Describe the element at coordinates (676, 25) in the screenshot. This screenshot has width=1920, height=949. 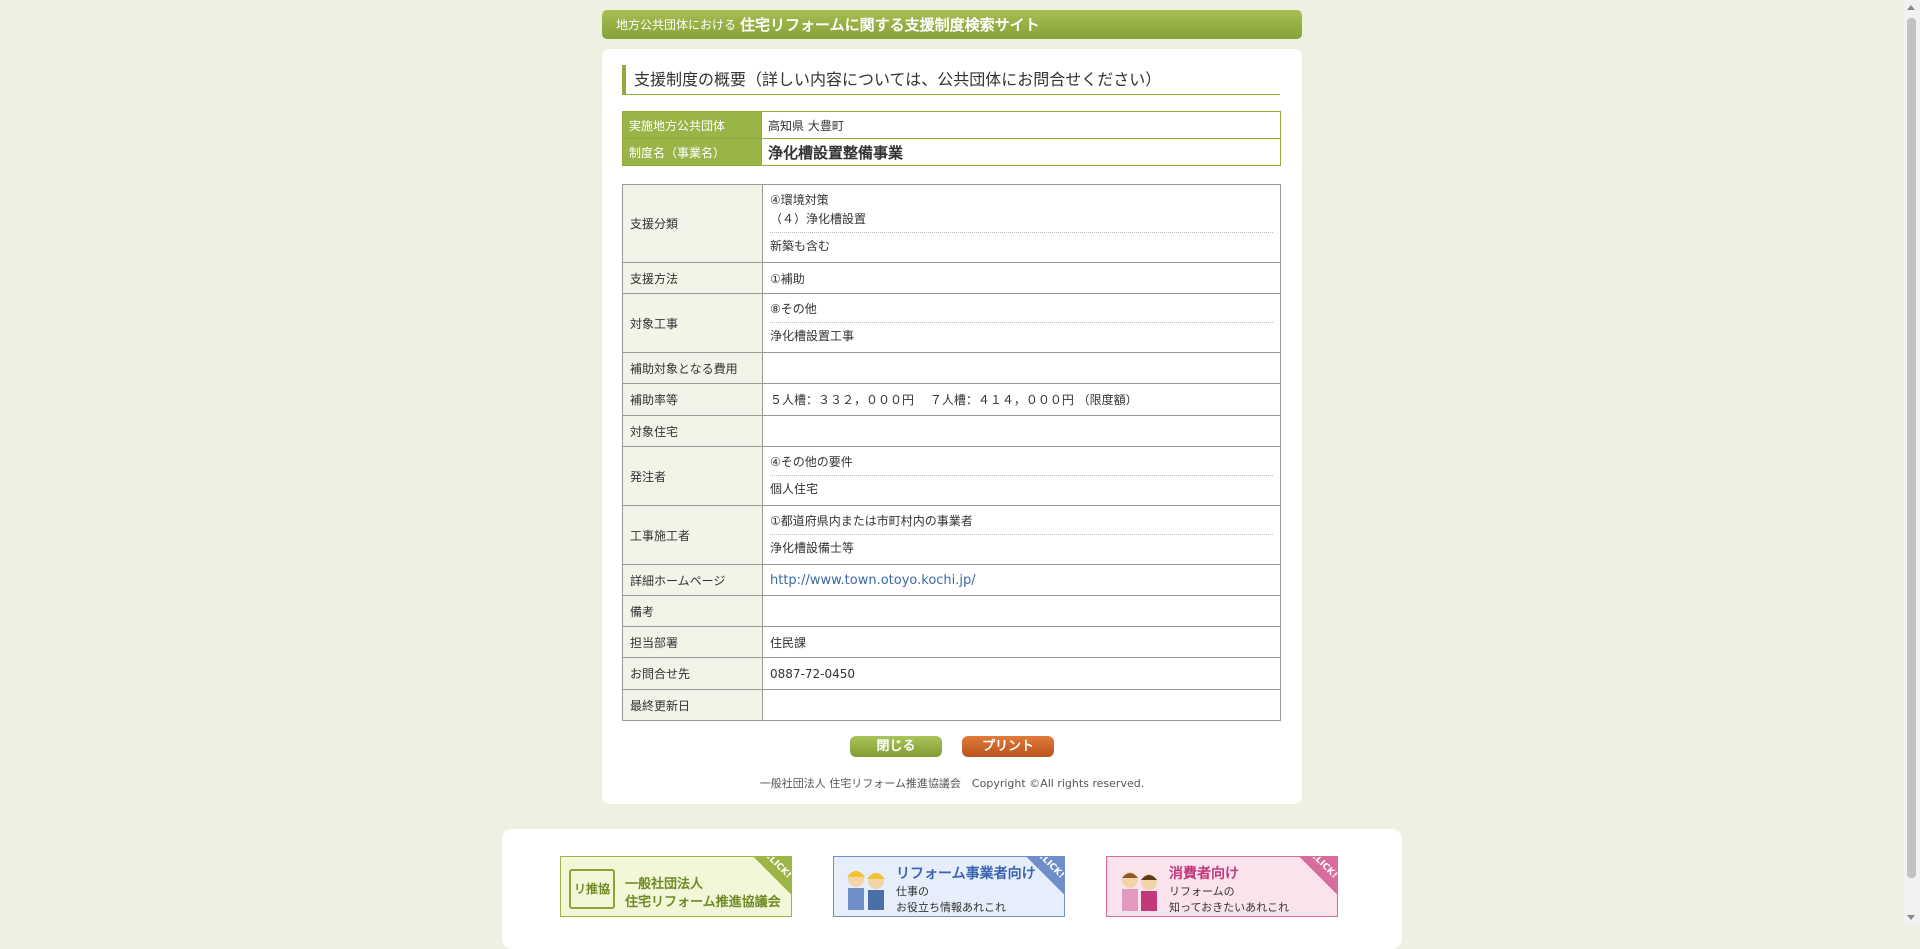
I see `header-prefix: 地方公共団体における` at that location.